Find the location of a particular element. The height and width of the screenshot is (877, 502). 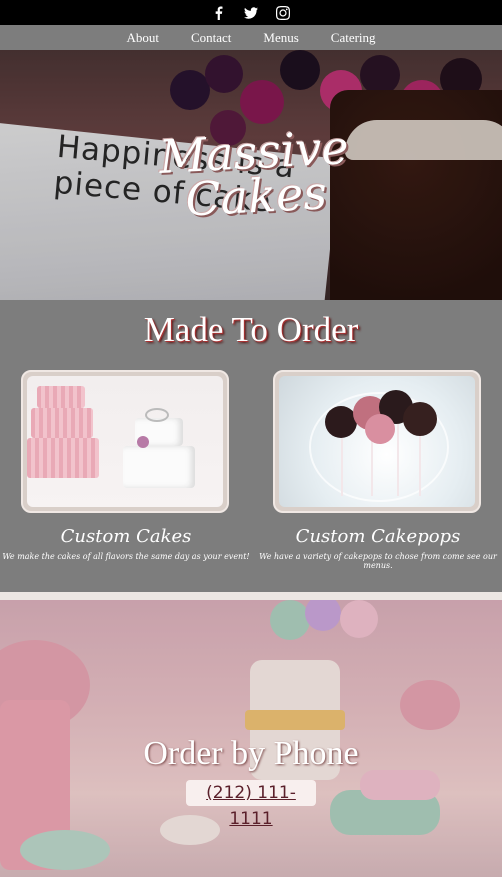

card-custom-cakepops is located at coordinates (378, 441).